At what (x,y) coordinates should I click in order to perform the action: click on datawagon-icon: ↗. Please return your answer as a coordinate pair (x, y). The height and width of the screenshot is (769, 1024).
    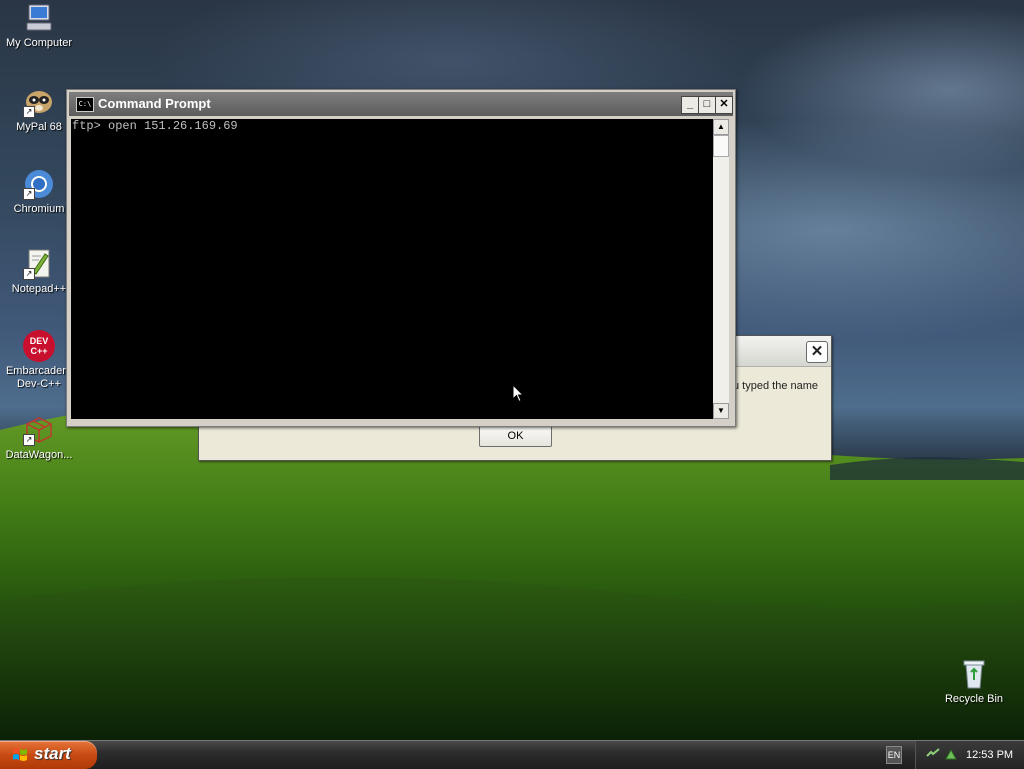
    Looking at the image, I should click on (39, 430).